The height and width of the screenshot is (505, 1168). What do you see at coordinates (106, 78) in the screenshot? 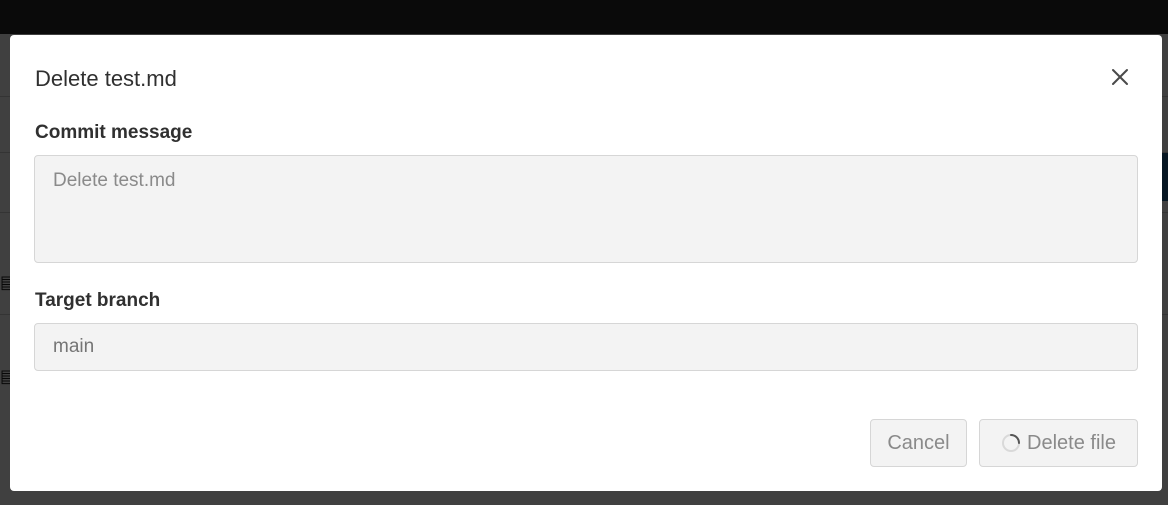
I see `modal-title: Delete test.md` at bounding box center [106, 78].